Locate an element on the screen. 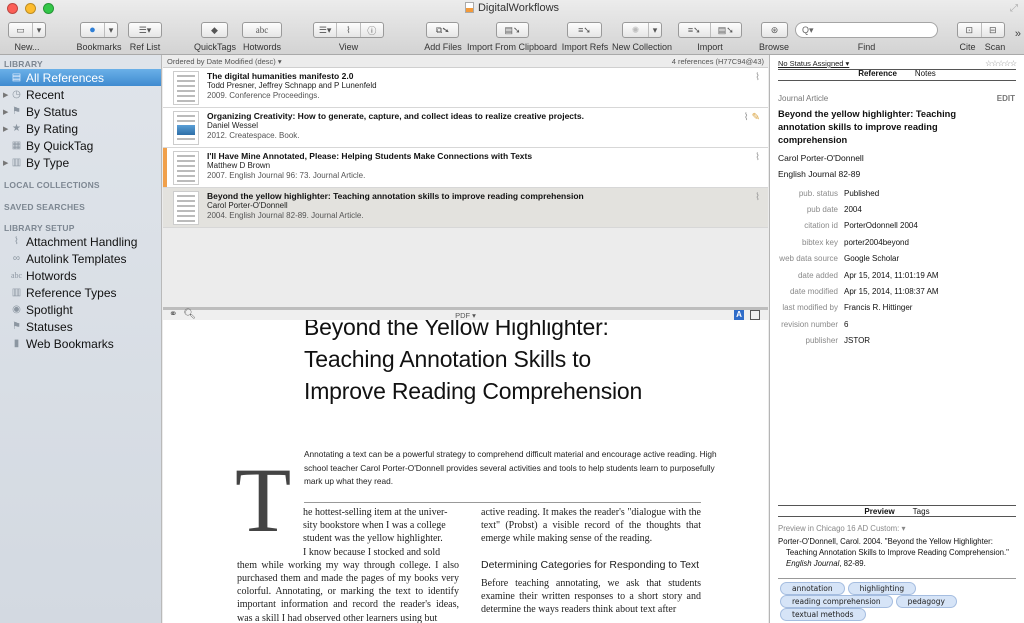  pdf-format-dropdown: PDF ▾ is located at coordinates (465, 315).